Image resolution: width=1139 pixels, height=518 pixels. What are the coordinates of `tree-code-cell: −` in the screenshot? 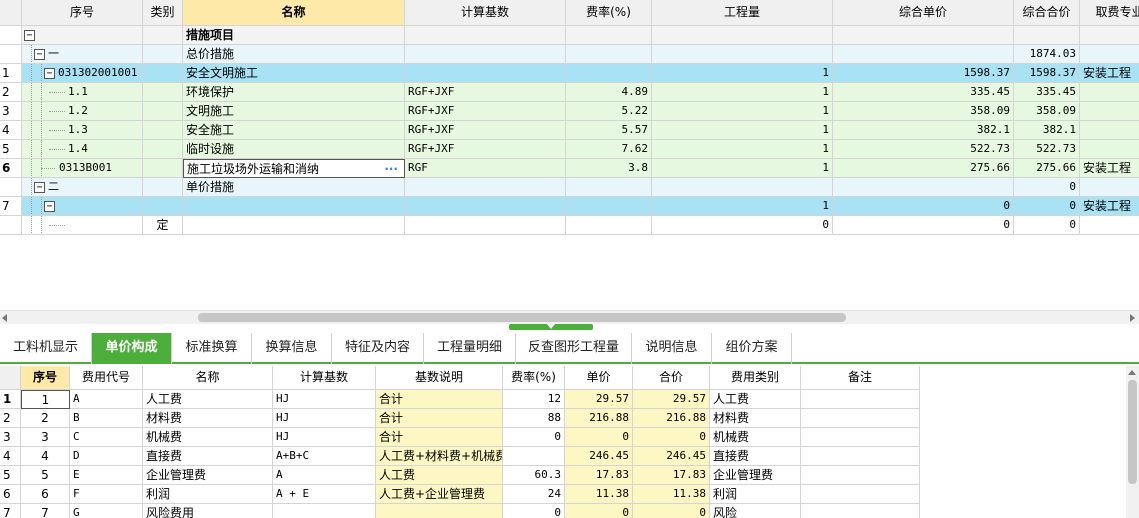 It's located at (82, 35).